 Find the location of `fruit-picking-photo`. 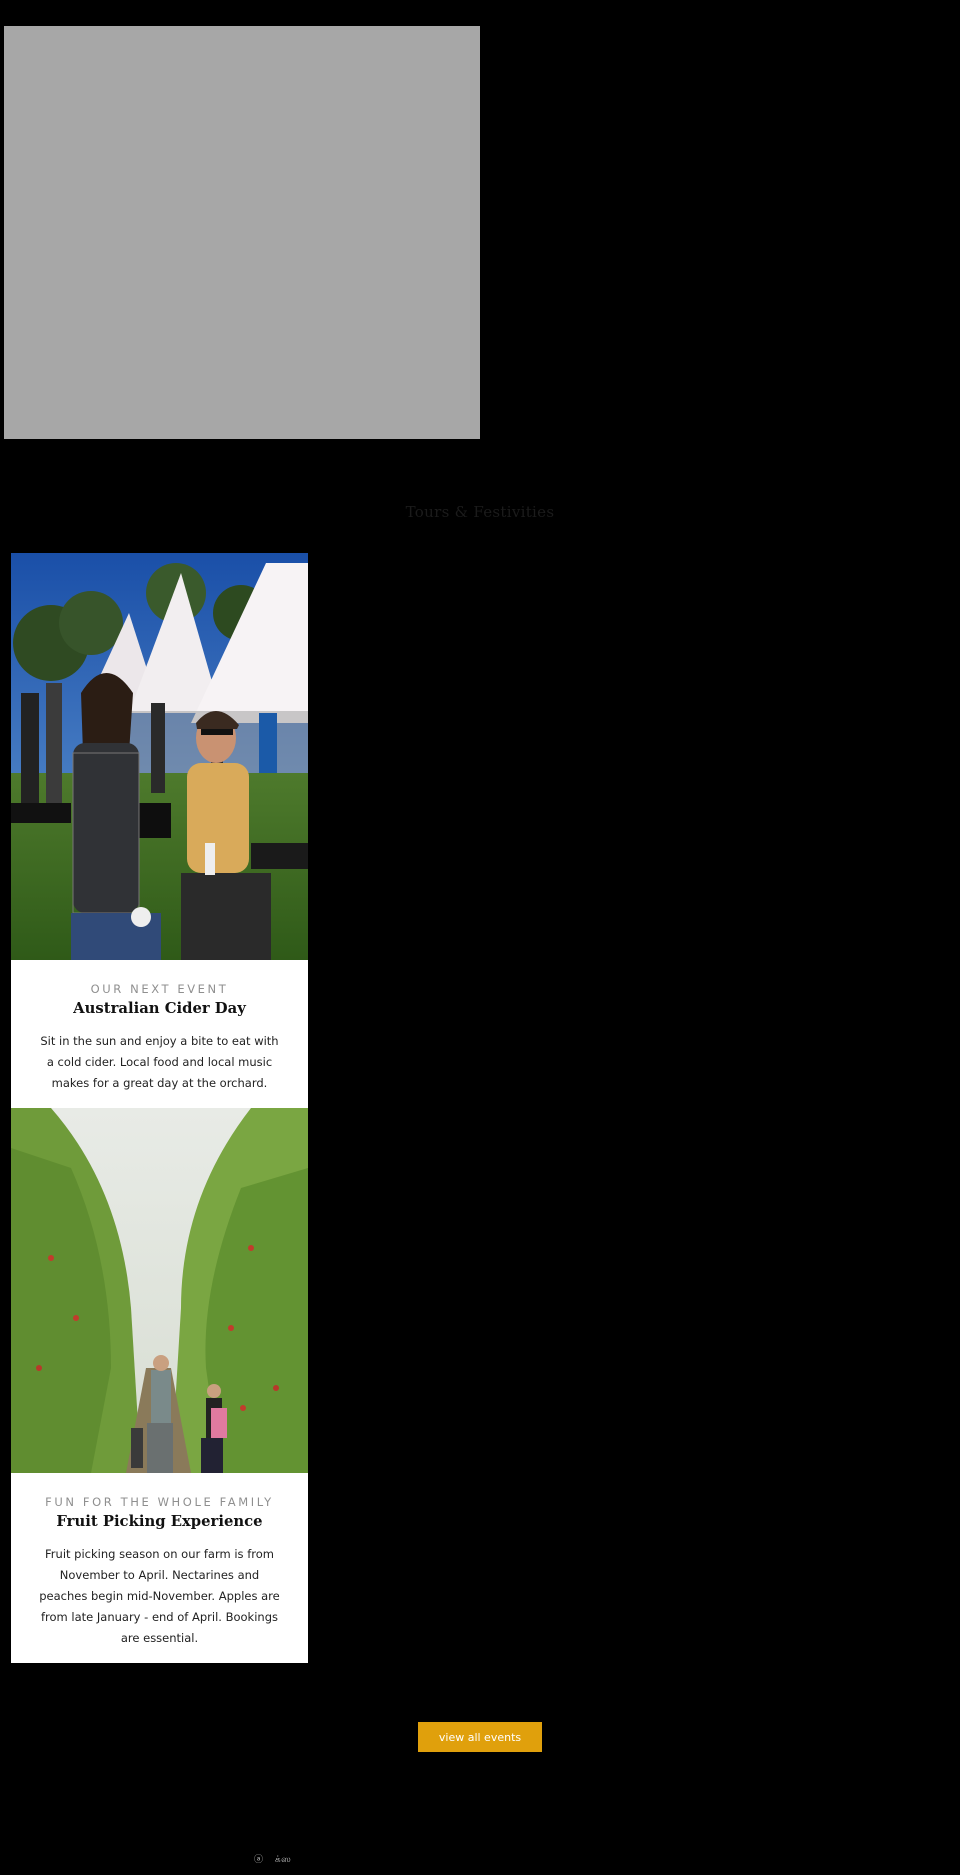

fruit-picking-photo is located at coordinates (159, 1290).